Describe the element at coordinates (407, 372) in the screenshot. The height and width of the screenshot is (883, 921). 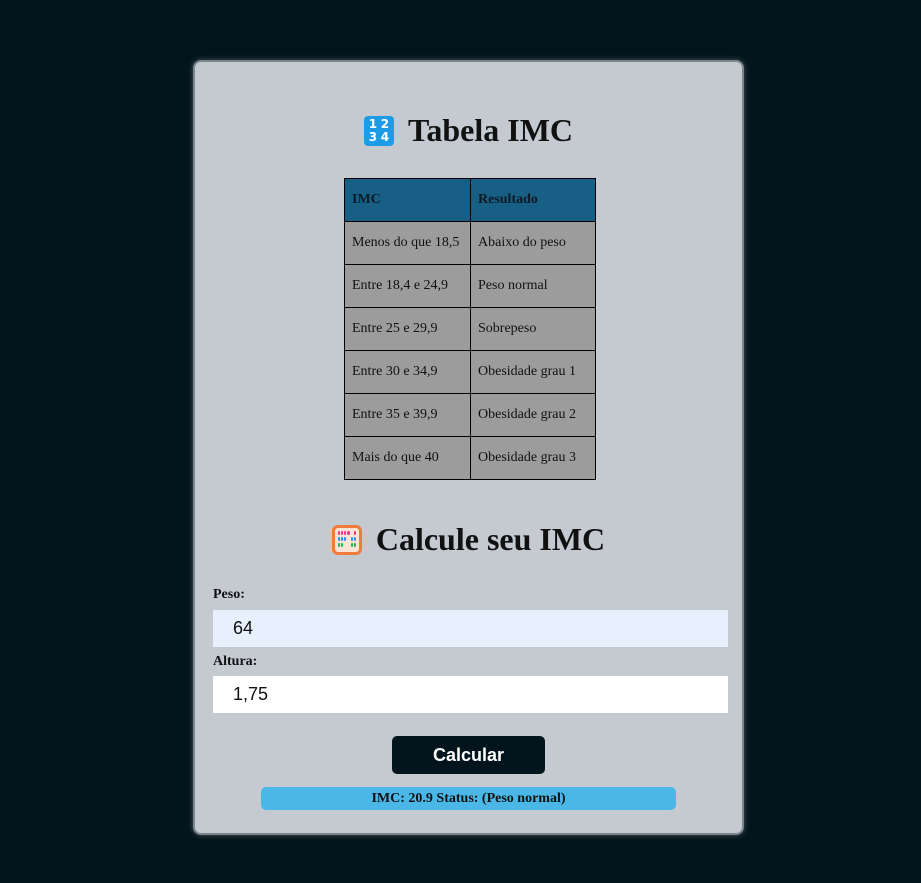
I see `imc-range-cell: Entre 30 e 34,9` at that location.